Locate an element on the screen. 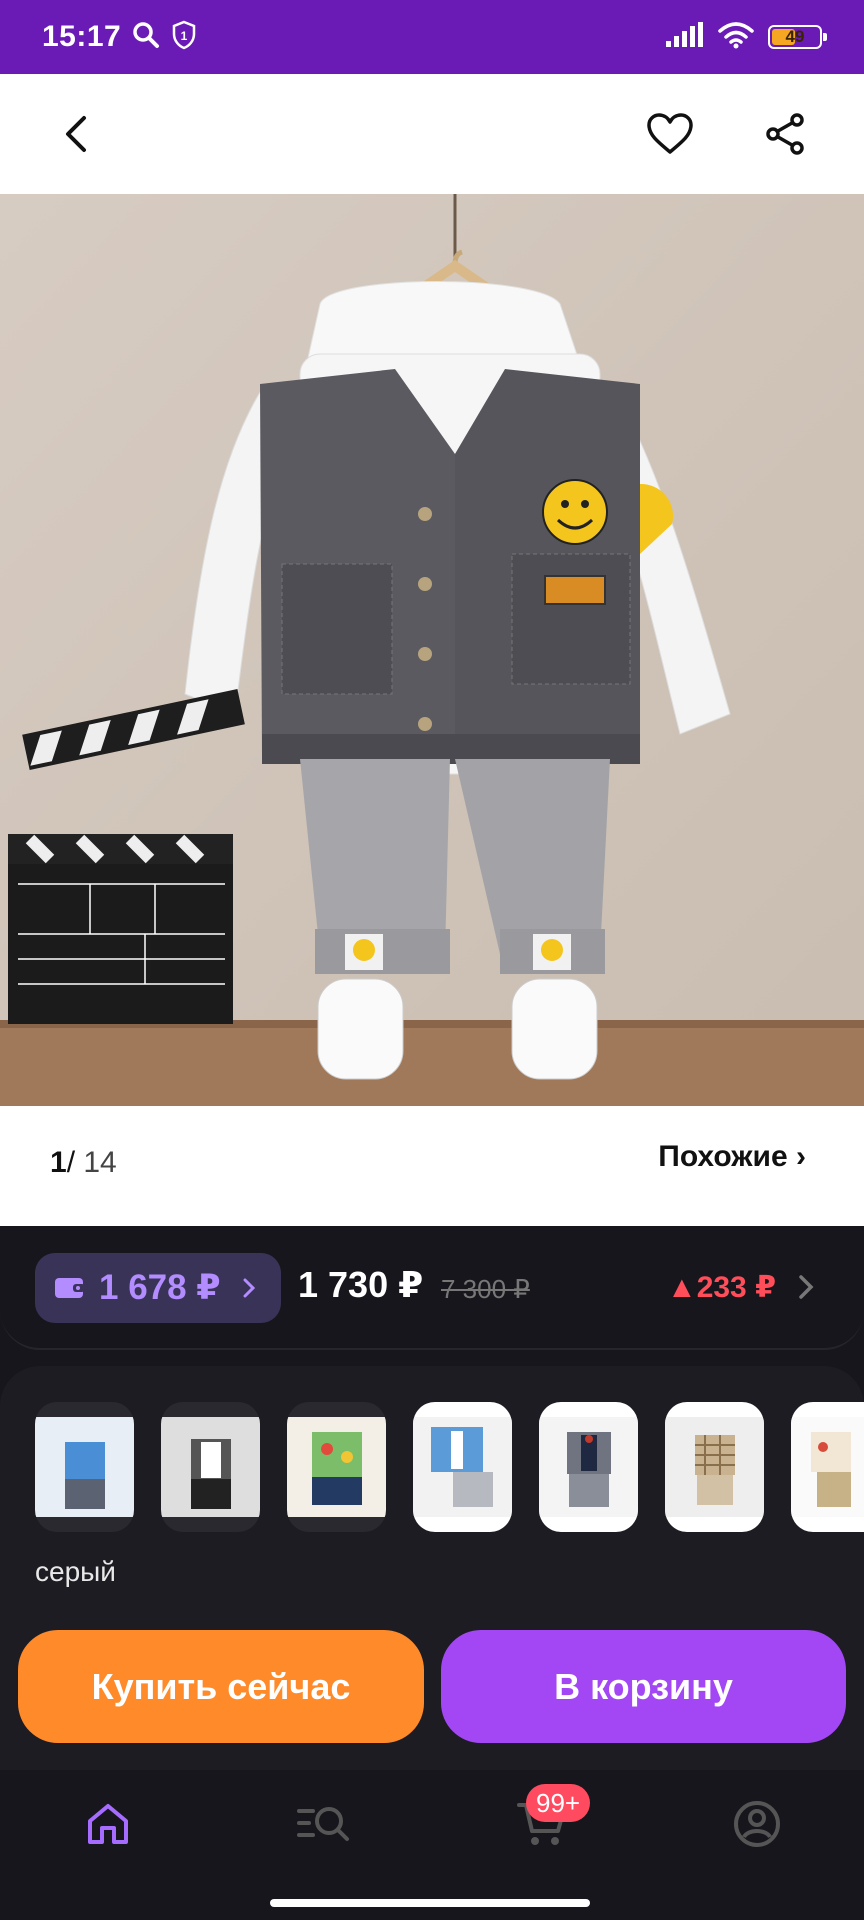 This screenshot has height=1920, width=864. image-counter-total: 14 is located at coordinates (100, 1162).